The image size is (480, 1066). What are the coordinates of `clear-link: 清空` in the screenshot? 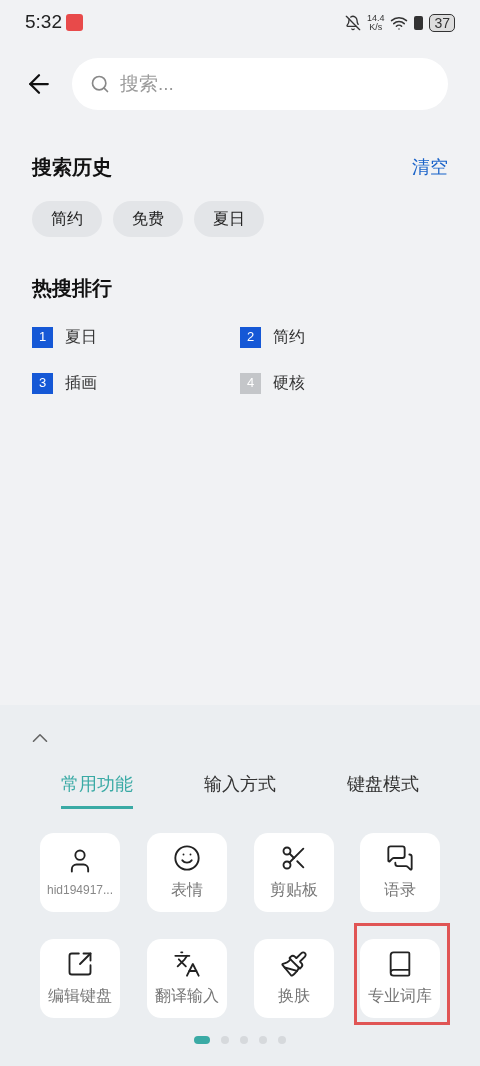 It's located at (430, 167).